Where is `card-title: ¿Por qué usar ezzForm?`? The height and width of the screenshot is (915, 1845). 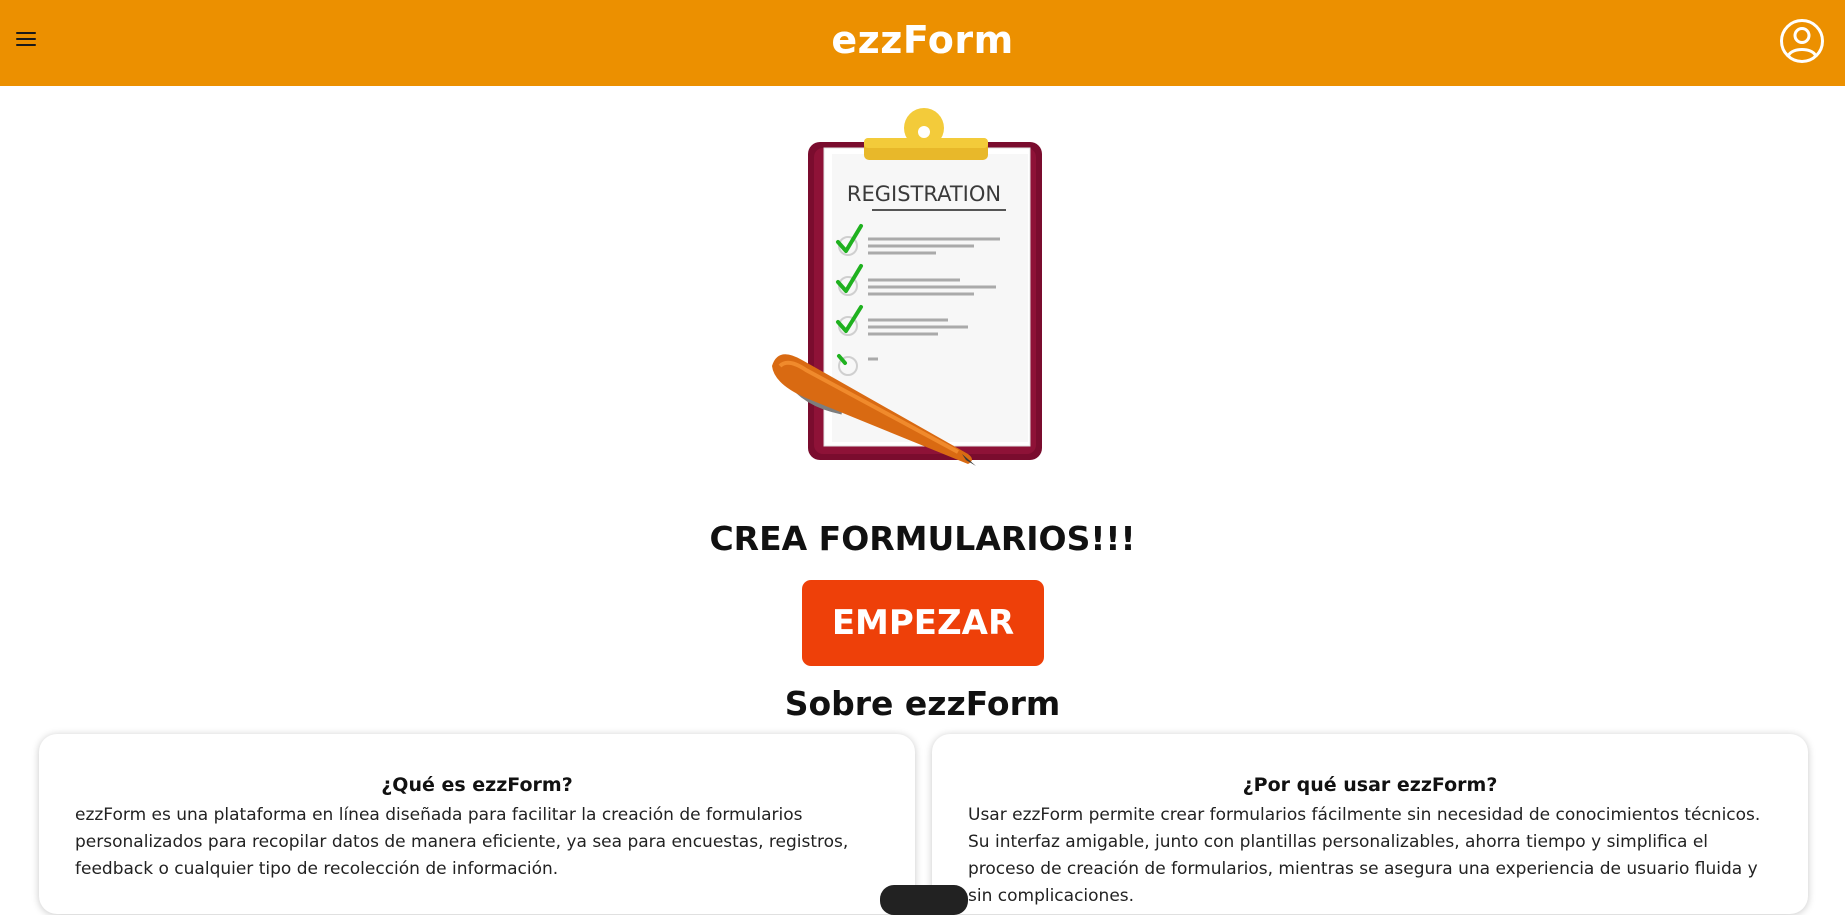
card-title: ¿Por qué usar ezzForm? is located at coordinates (1370, 785).